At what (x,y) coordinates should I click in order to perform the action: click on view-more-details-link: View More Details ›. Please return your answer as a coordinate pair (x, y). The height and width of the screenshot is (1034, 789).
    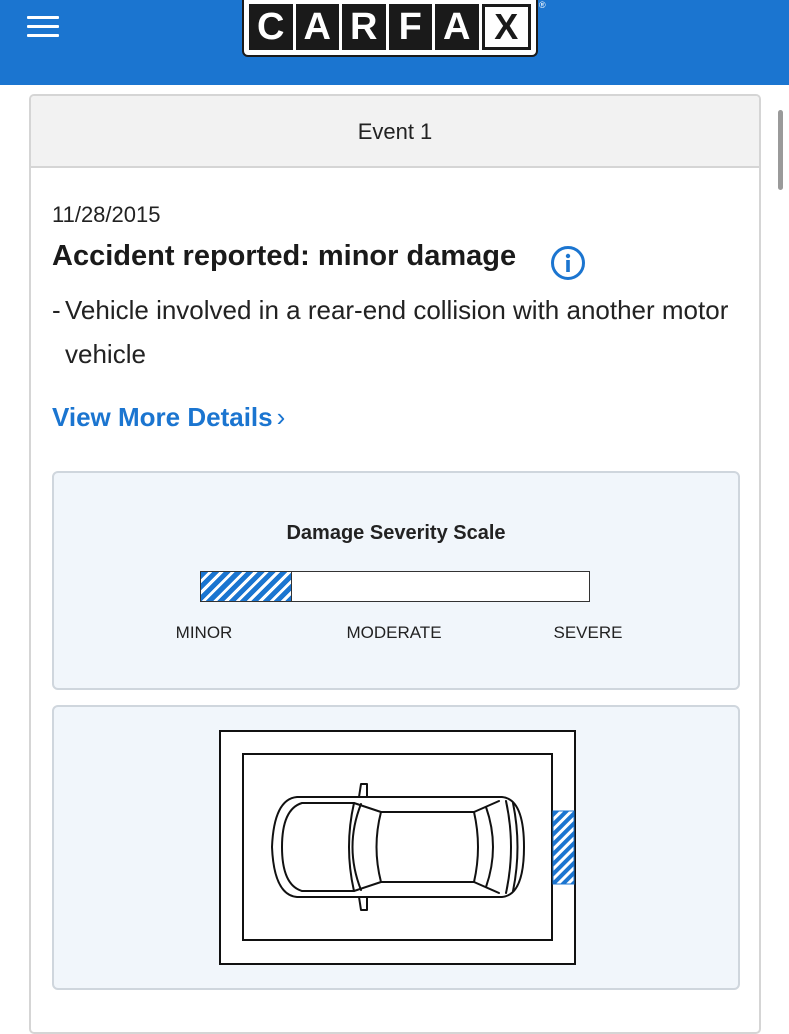
    Looking at the image, I should click on (168, 417).